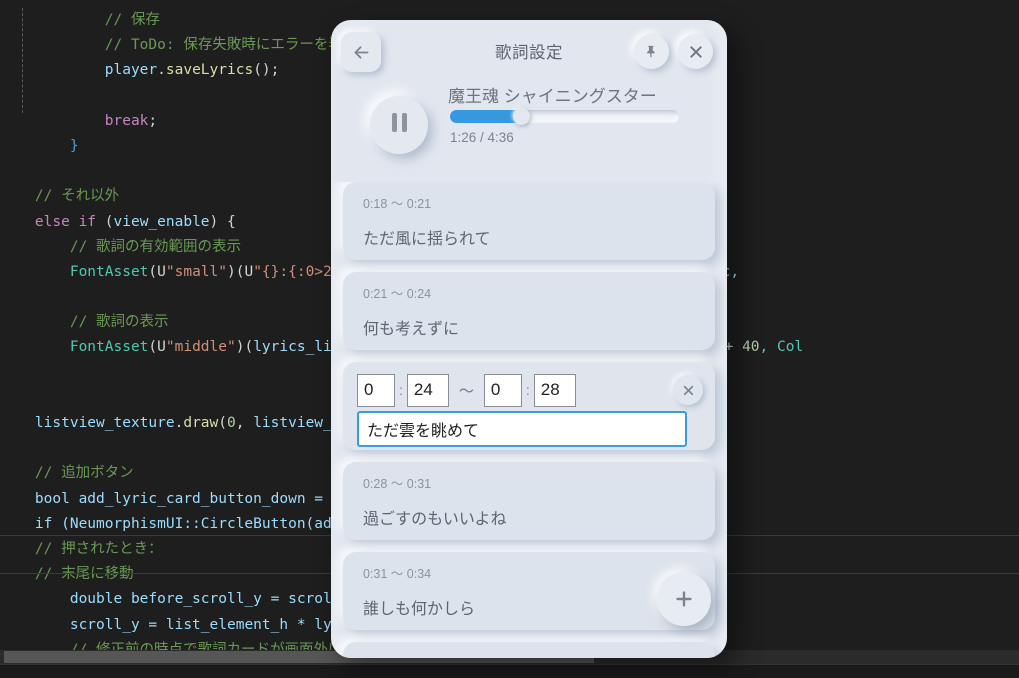  I want to click on play-pause-button, so click(399, 125).